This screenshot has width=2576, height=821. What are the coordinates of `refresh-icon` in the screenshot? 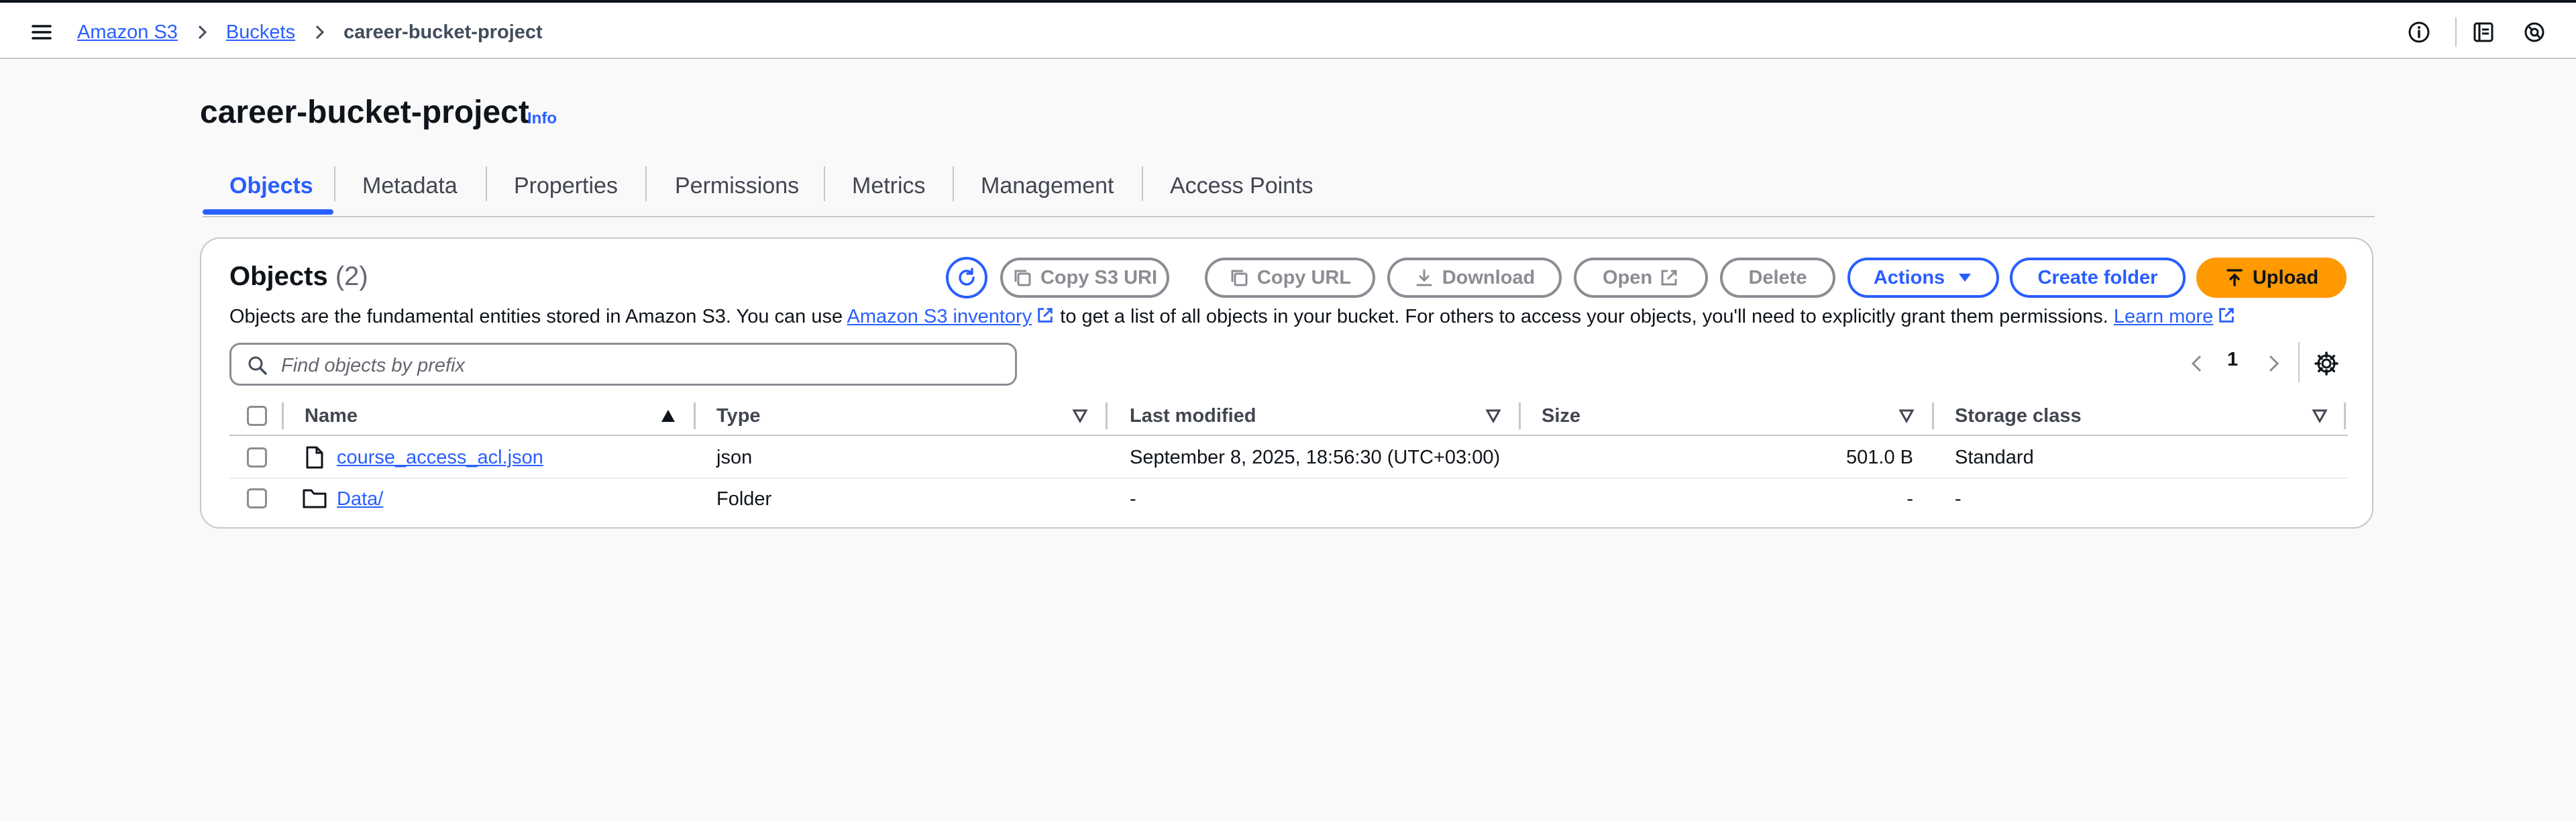 It's located at (967, 277).